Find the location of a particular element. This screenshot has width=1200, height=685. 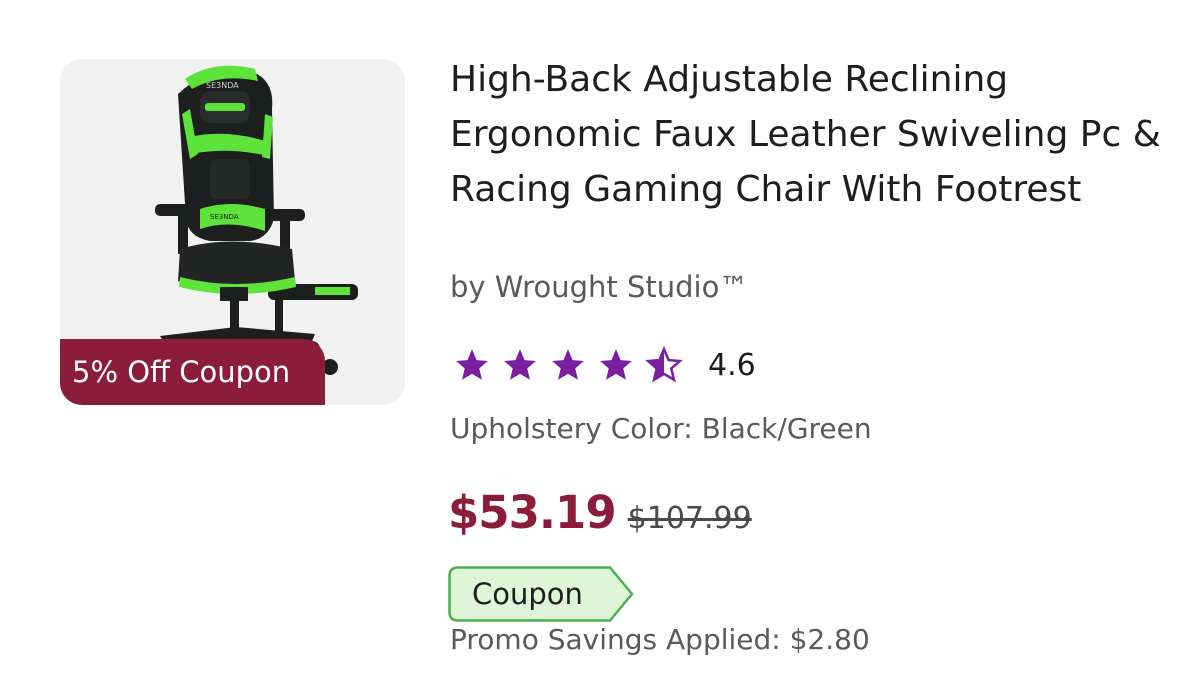

upholstery-color: Upholstery Color: Black/Green is located at coordinates (661, 428).